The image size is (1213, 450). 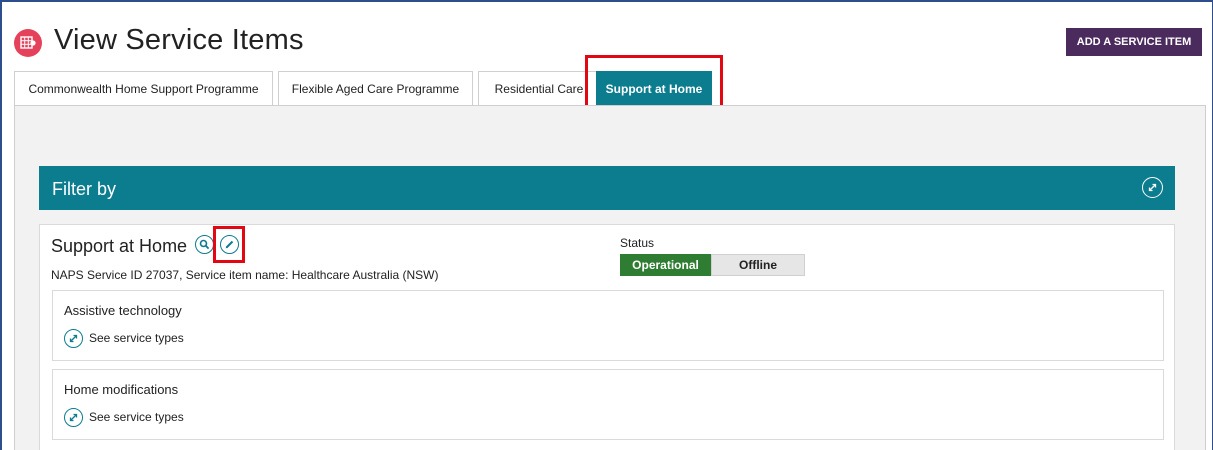 What do you see at coordinates (121, 389) in the screenshot?
I see `sub-item-title: Home modifications` at bounding box center [121, 389].